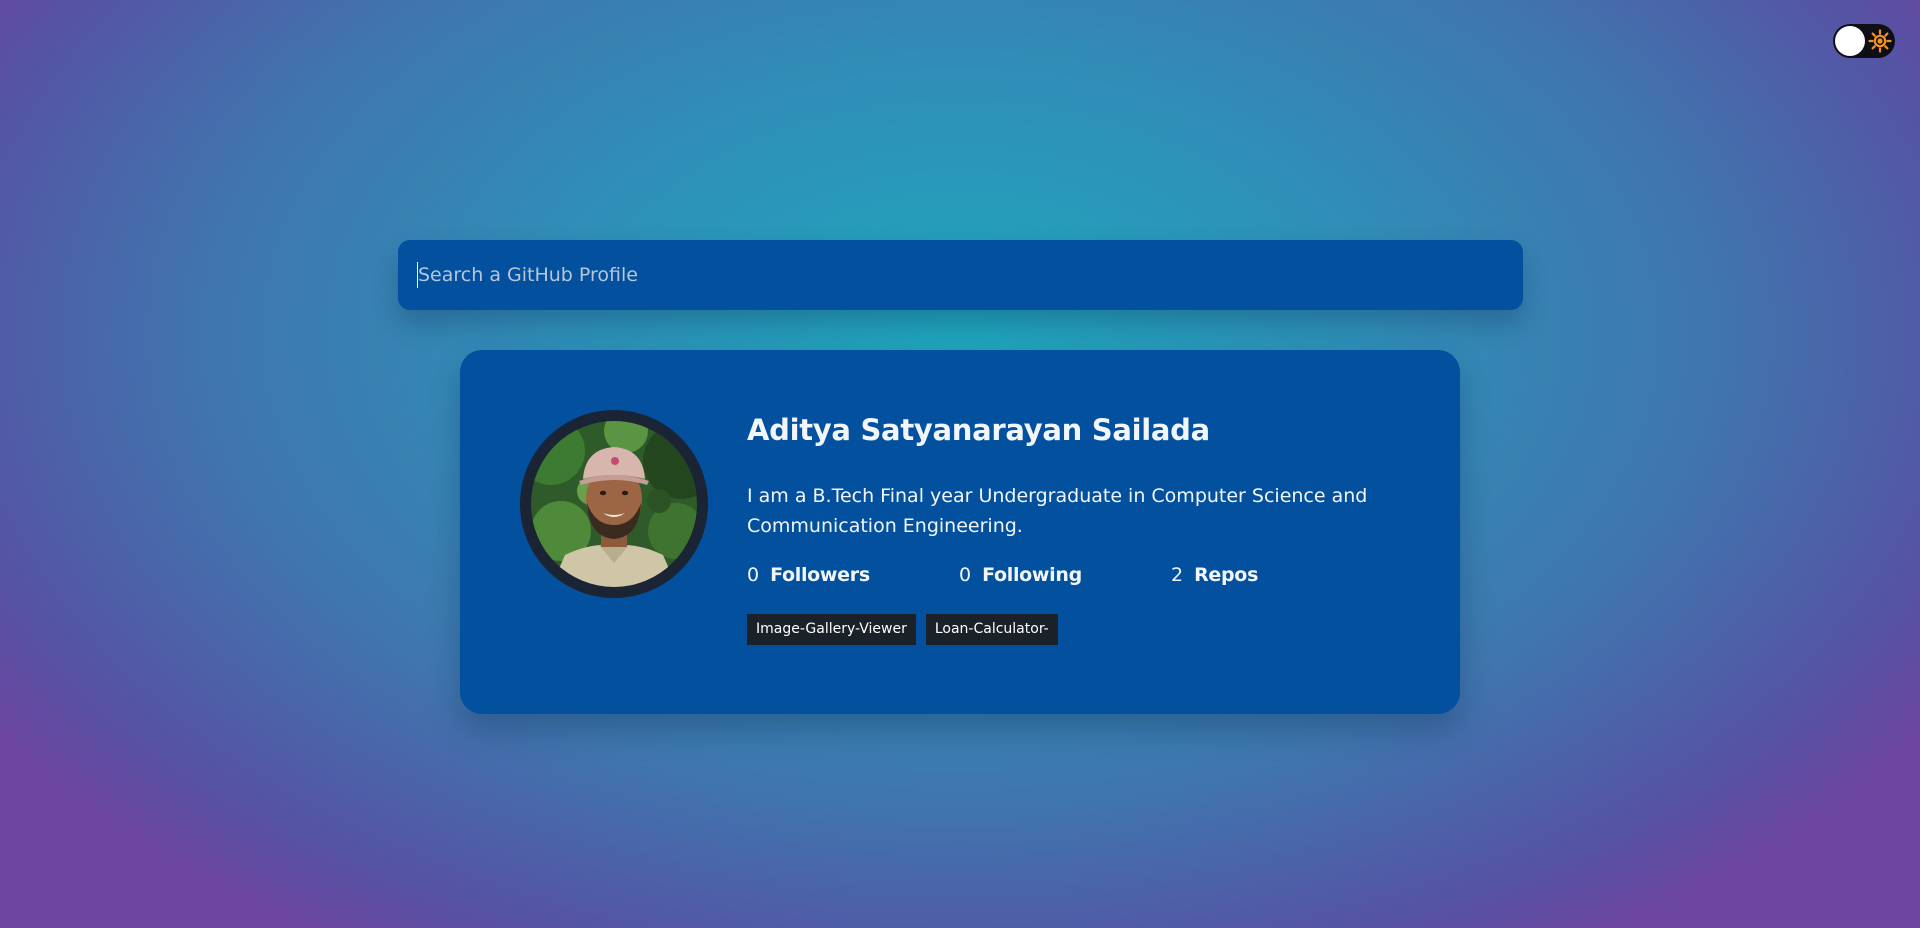 This screenshot has height=928, width=1920. Describe the element at coordinates (417, 275) in the screenshot. I see `text-caret` at that location.